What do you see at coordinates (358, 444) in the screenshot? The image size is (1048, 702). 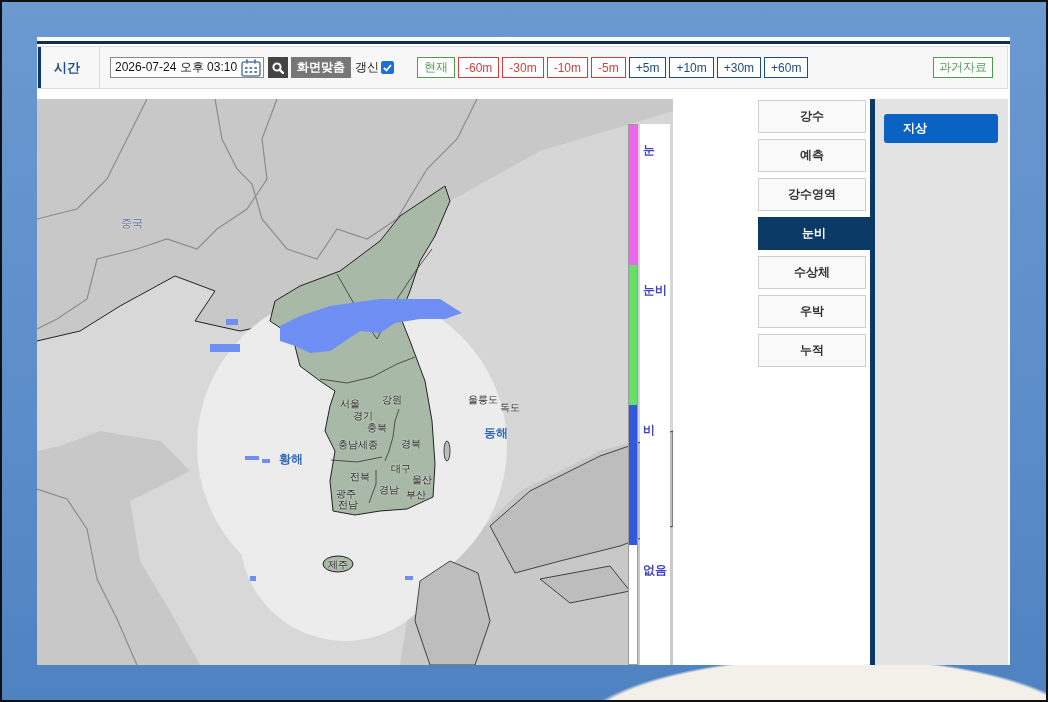 I see `place-label: 충남세종` at bounding box center [358, 444].